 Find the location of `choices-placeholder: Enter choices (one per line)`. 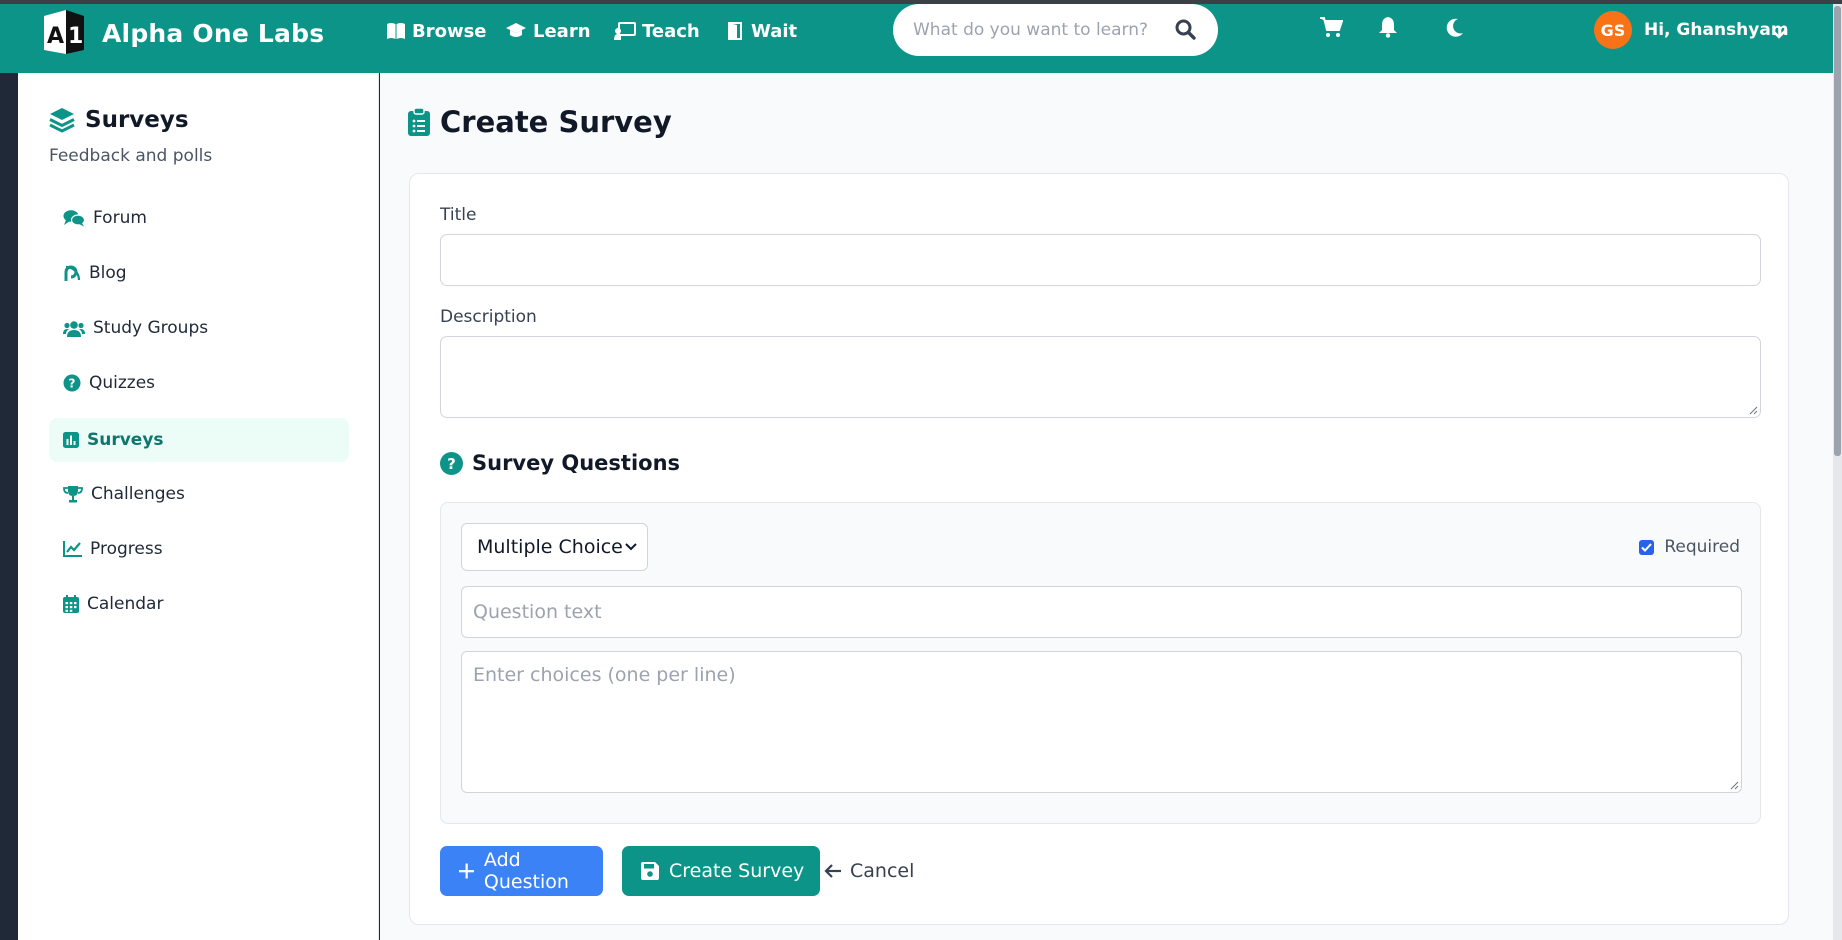

choices-placeholder: Enter choices (one per line) is located at coordinates (604, 675).